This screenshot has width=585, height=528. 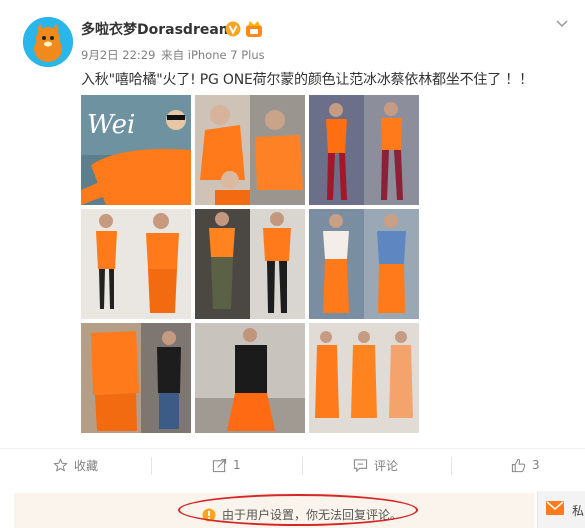 What do you see at coordinates (209, 514) in the screenshot?
I see `warning-icon` at bounding box center [209, 514].